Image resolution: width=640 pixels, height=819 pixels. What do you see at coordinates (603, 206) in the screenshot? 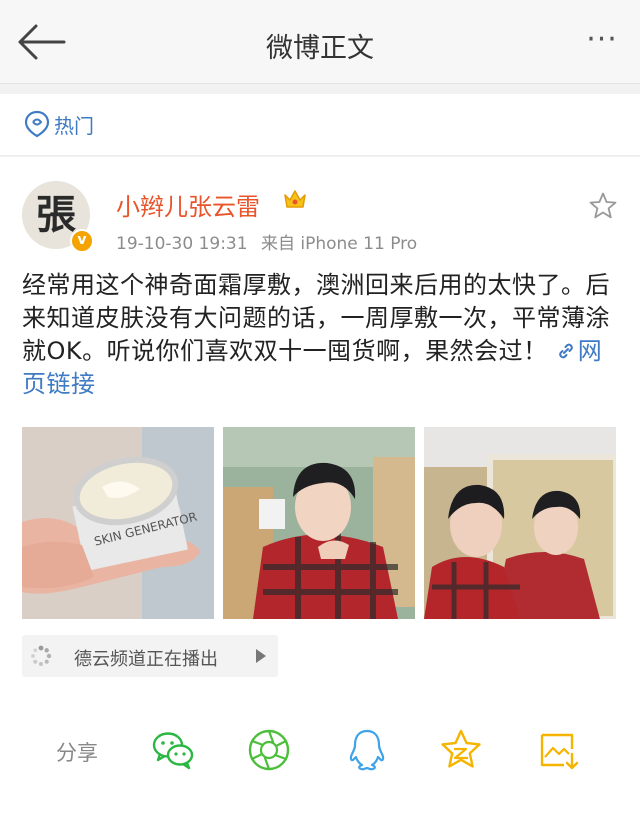
I see `favorite-star-icon` at bounding box center [603, 206].